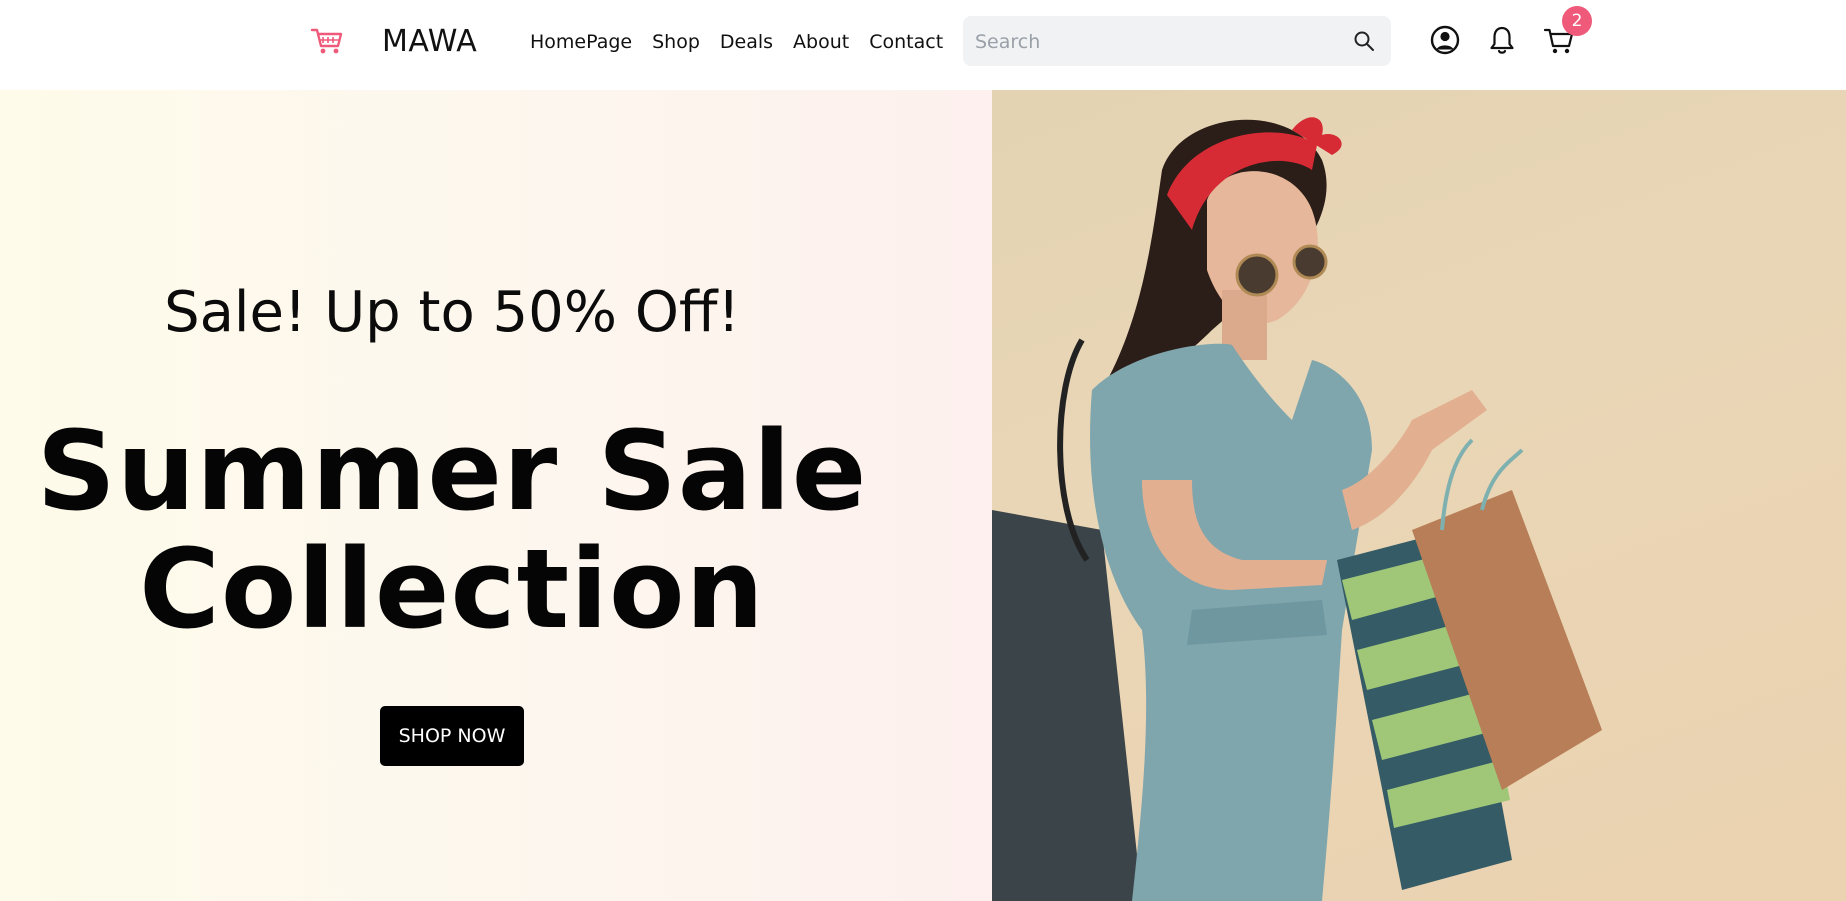 The height and width of the screenshot is (901, 1846). I want to click on nav-deals: Deals, so click(746, 42).